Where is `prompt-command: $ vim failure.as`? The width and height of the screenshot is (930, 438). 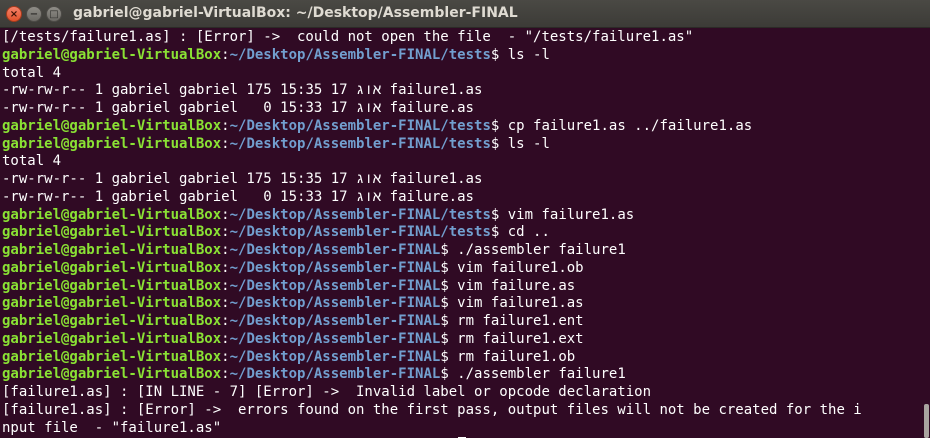 prompt-command: $ vim failure.as is located at coordinates (508, 285).